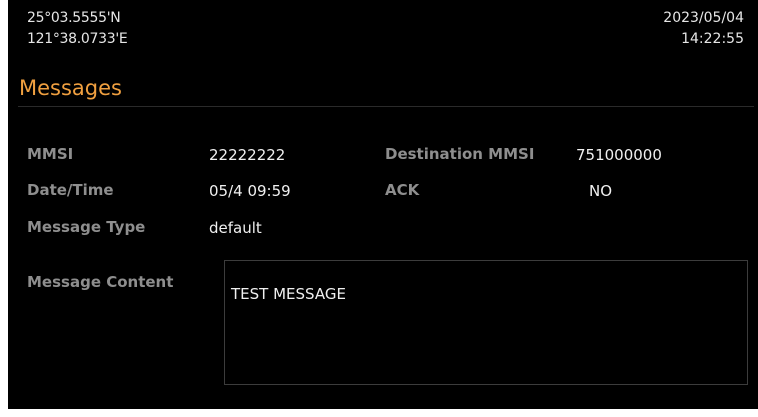 The image size is (758, 417). I want to click on datetime-label: Date/Time, so click(70, 190).